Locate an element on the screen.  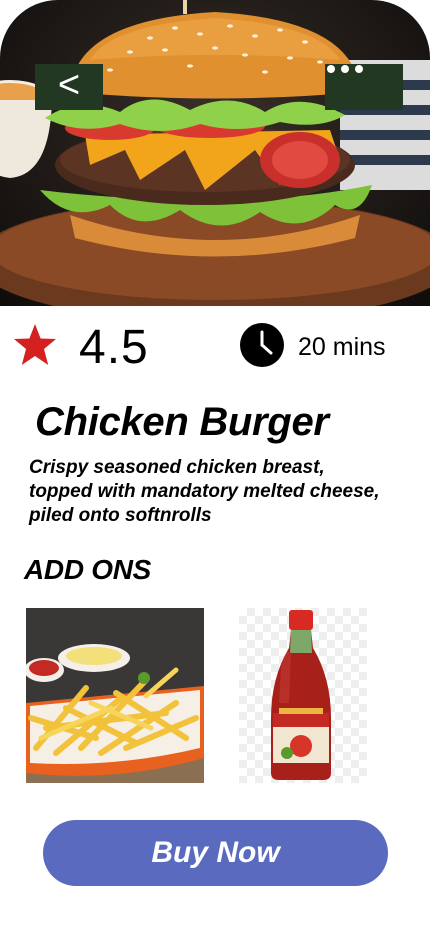
back-button: < is located at coordinates (69, 87).